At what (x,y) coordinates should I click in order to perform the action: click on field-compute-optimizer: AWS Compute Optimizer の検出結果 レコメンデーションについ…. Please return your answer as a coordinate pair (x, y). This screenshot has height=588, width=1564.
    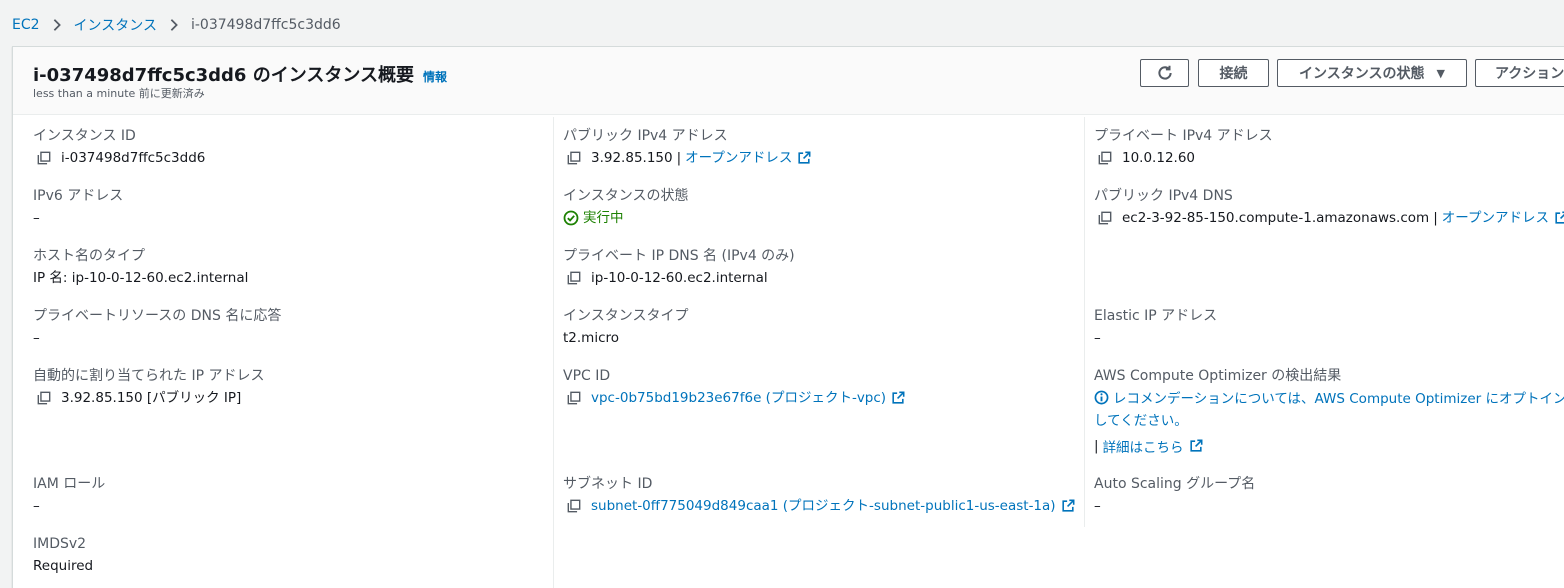
    Looking at the image, I should click on (1329, 411).